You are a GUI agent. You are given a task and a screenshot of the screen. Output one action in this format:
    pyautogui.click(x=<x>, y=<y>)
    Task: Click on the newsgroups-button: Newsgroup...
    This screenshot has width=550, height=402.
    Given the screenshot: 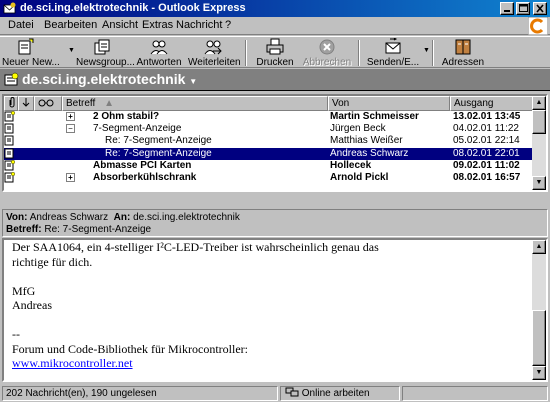 What is the action you would take?
    pyautogui.click(x=105, y=52)
    